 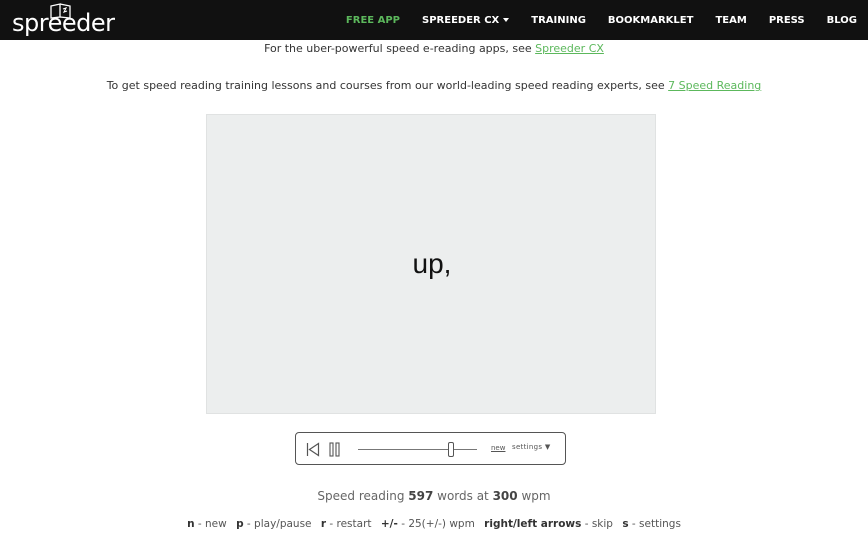 I want to click on nav-bookmarklet: BOOKMARKLET, so click(x=651, y=20).